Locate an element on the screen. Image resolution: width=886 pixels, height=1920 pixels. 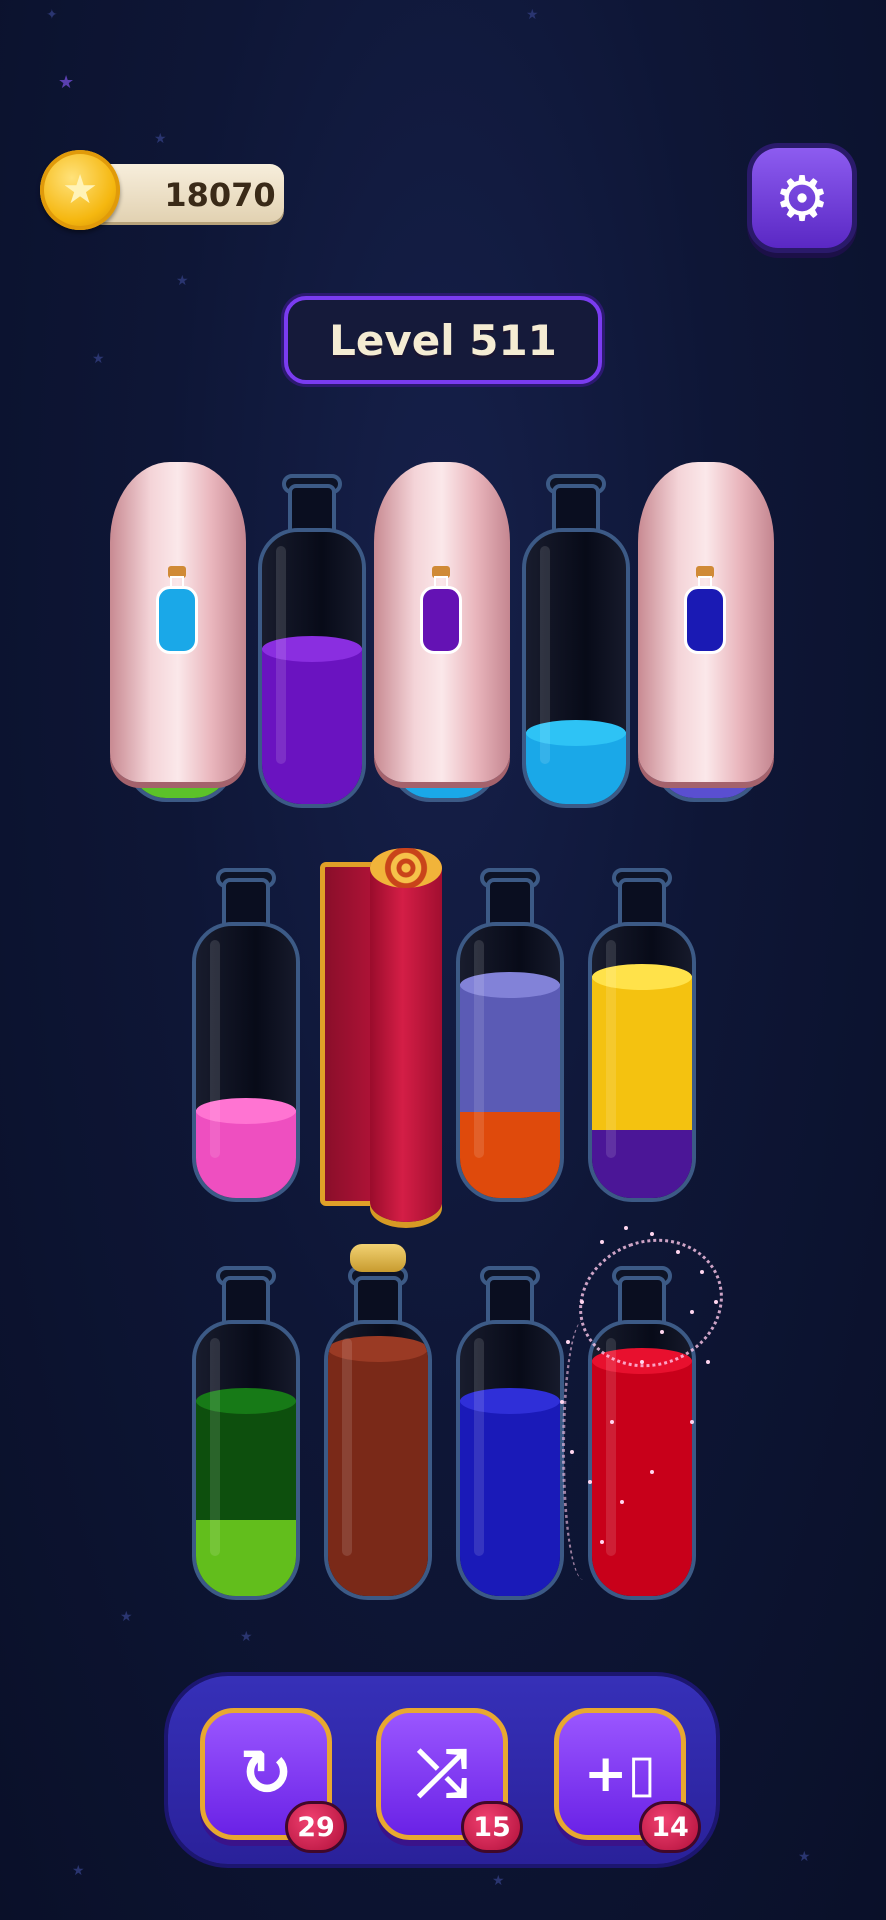
undo-button: ↻ 29 is located at coordinates (273, 1780).